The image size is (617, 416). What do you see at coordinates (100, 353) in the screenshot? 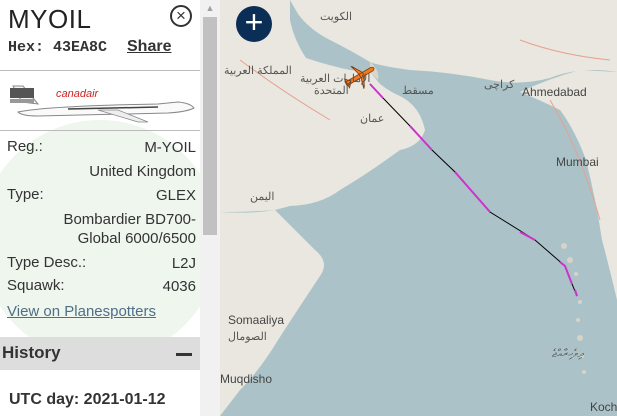
I see `history-header: History` at bounding box center [100, 353].